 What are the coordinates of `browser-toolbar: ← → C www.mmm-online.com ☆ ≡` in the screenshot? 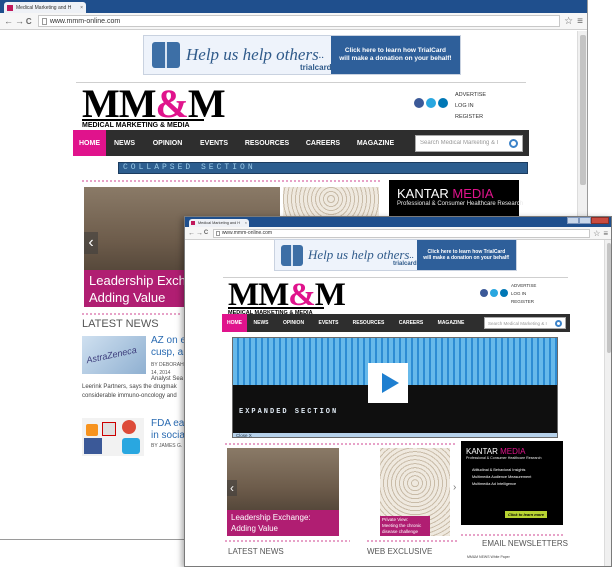 It's located at (293, 21).